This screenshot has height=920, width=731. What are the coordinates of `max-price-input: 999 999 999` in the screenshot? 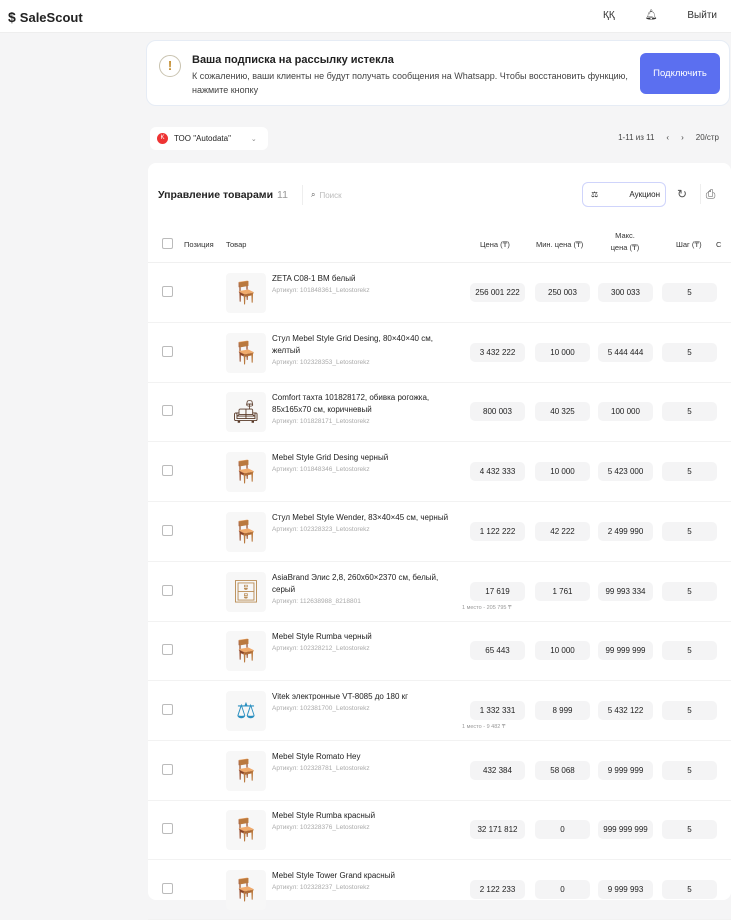 It's located at (625, 830).